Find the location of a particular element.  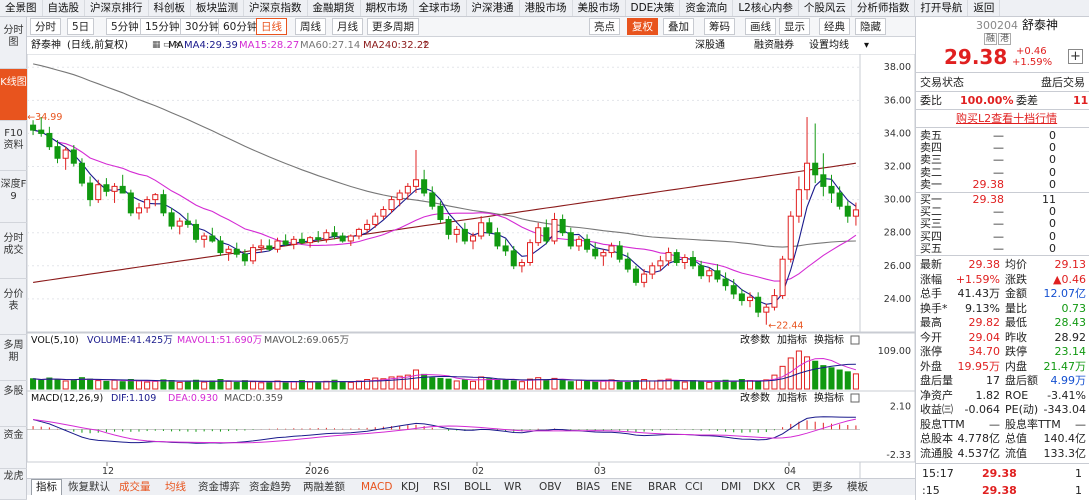

period-tab: 15分钟 is located at coordinates (162, 26).